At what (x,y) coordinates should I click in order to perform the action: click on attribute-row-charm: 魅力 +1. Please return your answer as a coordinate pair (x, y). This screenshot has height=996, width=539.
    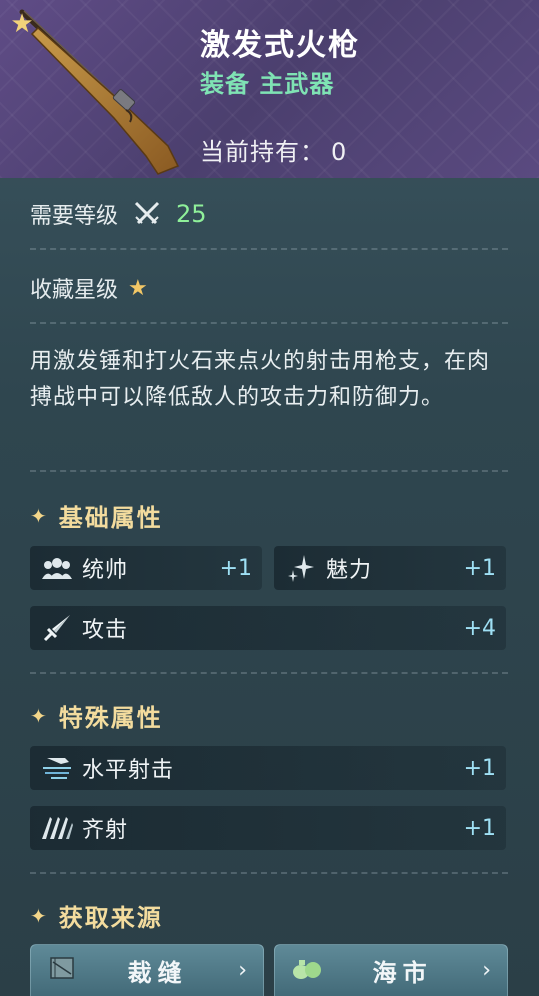
    Looking at the image, I should click on (390, 568).